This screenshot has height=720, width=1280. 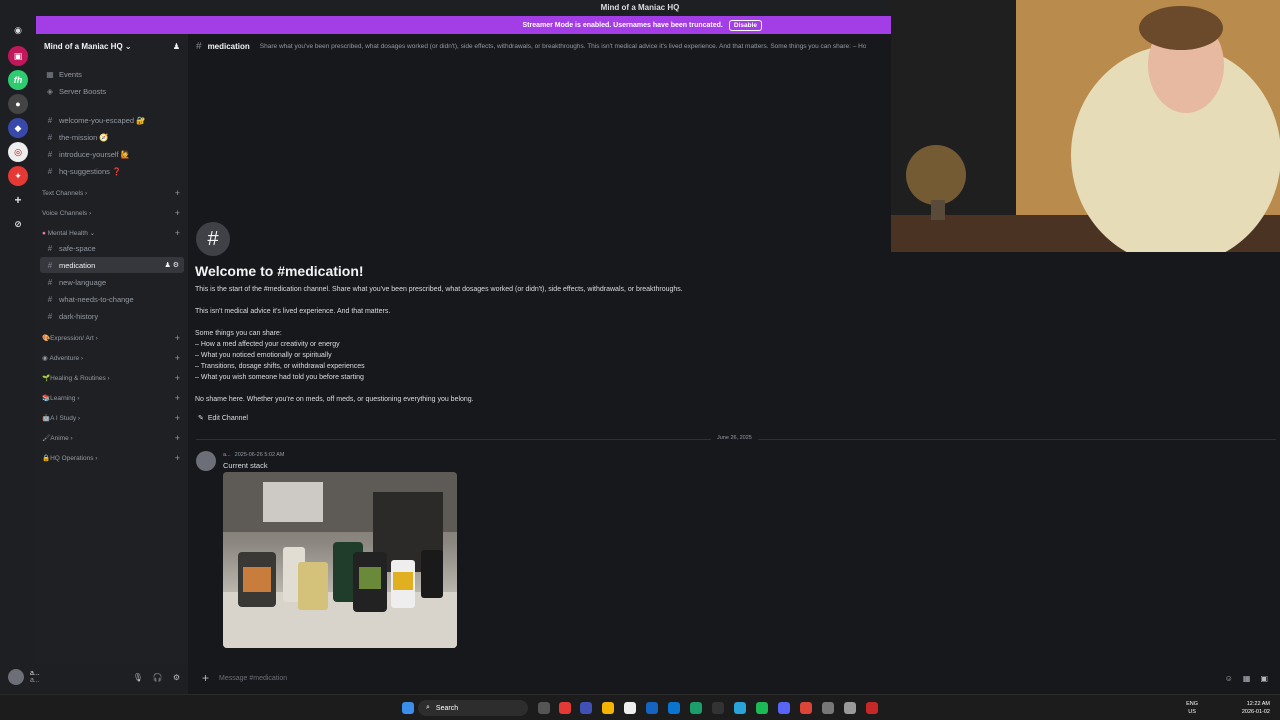 What do you see at coordinates (112, 213) in the screenshot?
I see `category-voice-channels: Voice Channels › +` at bounding box center [112, 213].